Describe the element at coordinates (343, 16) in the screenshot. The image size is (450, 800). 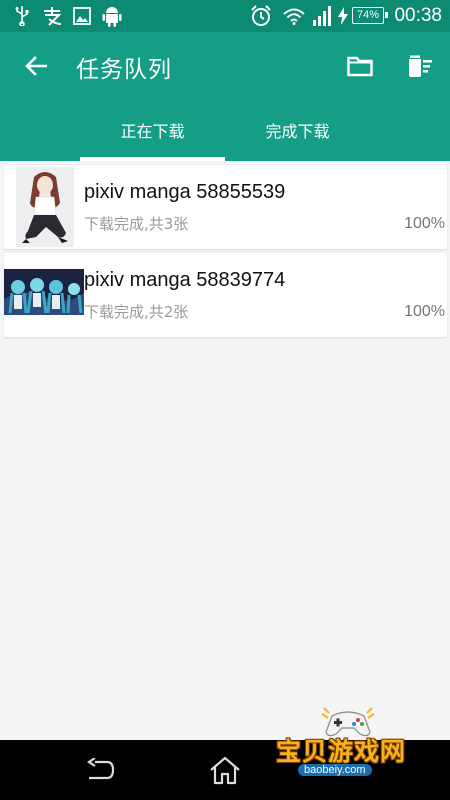
I see `charging-icon` at that location.